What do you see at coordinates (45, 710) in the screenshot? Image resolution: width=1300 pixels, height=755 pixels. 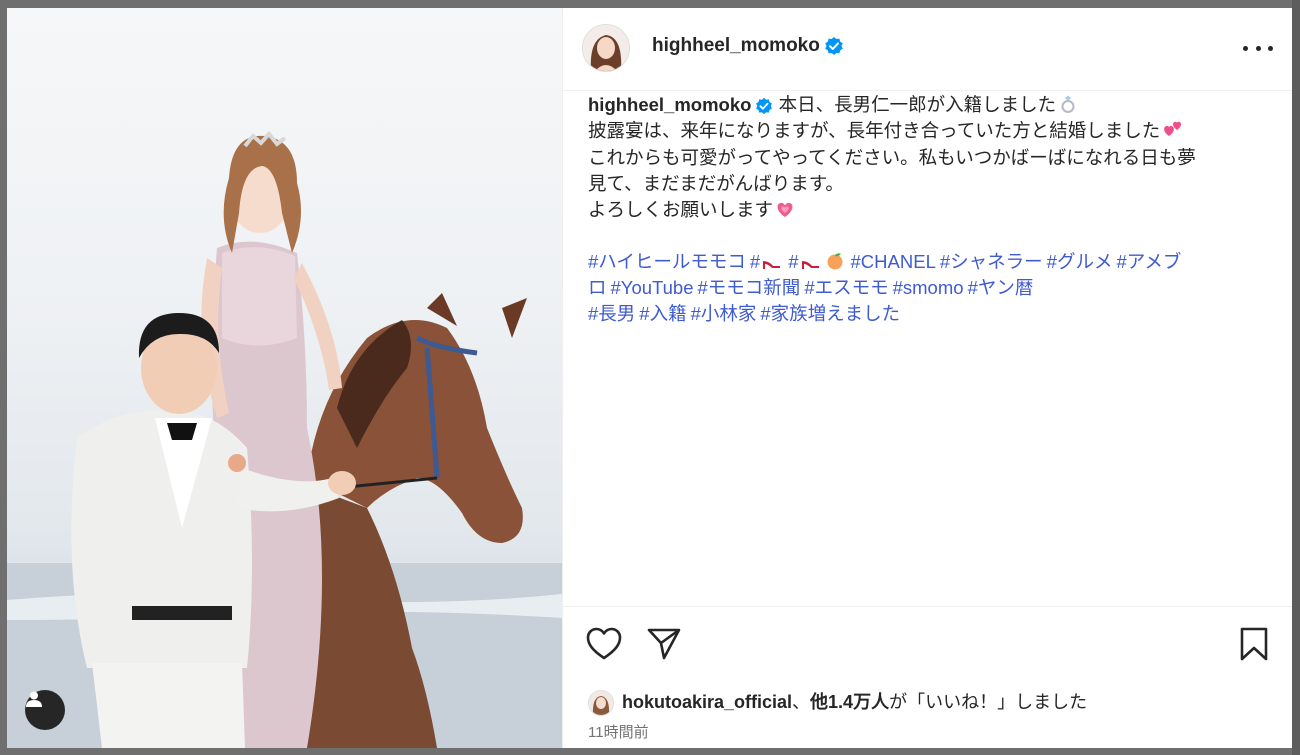 I see `tagged-user-button` at bounding box center [45, 710].